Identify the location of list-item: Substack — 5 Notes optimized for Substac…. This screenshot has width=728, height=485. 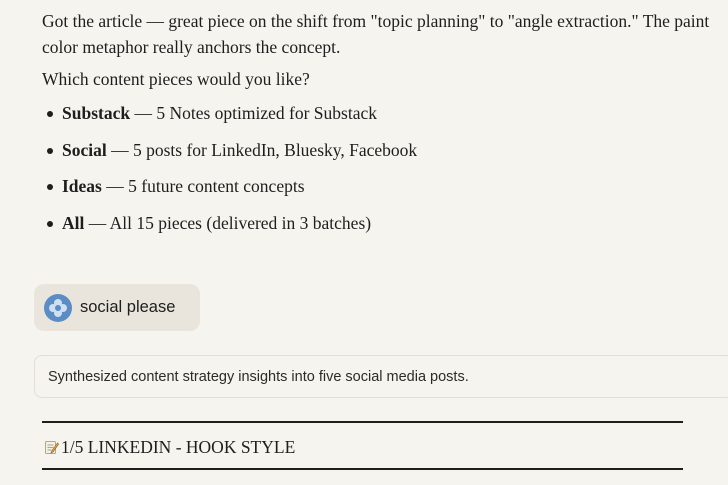
(229, 118).